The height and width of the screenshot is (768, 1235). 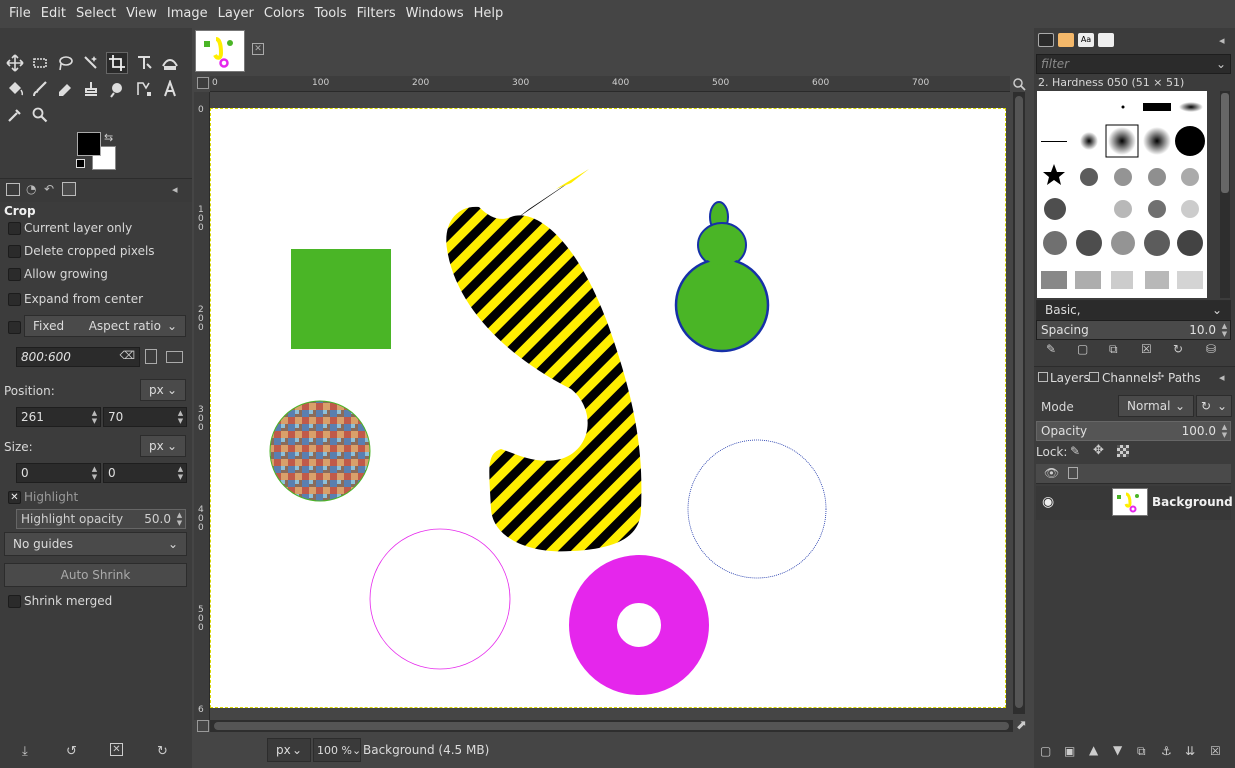 What do you see at coordinates (40, 89) in the screenshot?
I see `paintbrush-tool-icon` at bounding box center [40, 89].